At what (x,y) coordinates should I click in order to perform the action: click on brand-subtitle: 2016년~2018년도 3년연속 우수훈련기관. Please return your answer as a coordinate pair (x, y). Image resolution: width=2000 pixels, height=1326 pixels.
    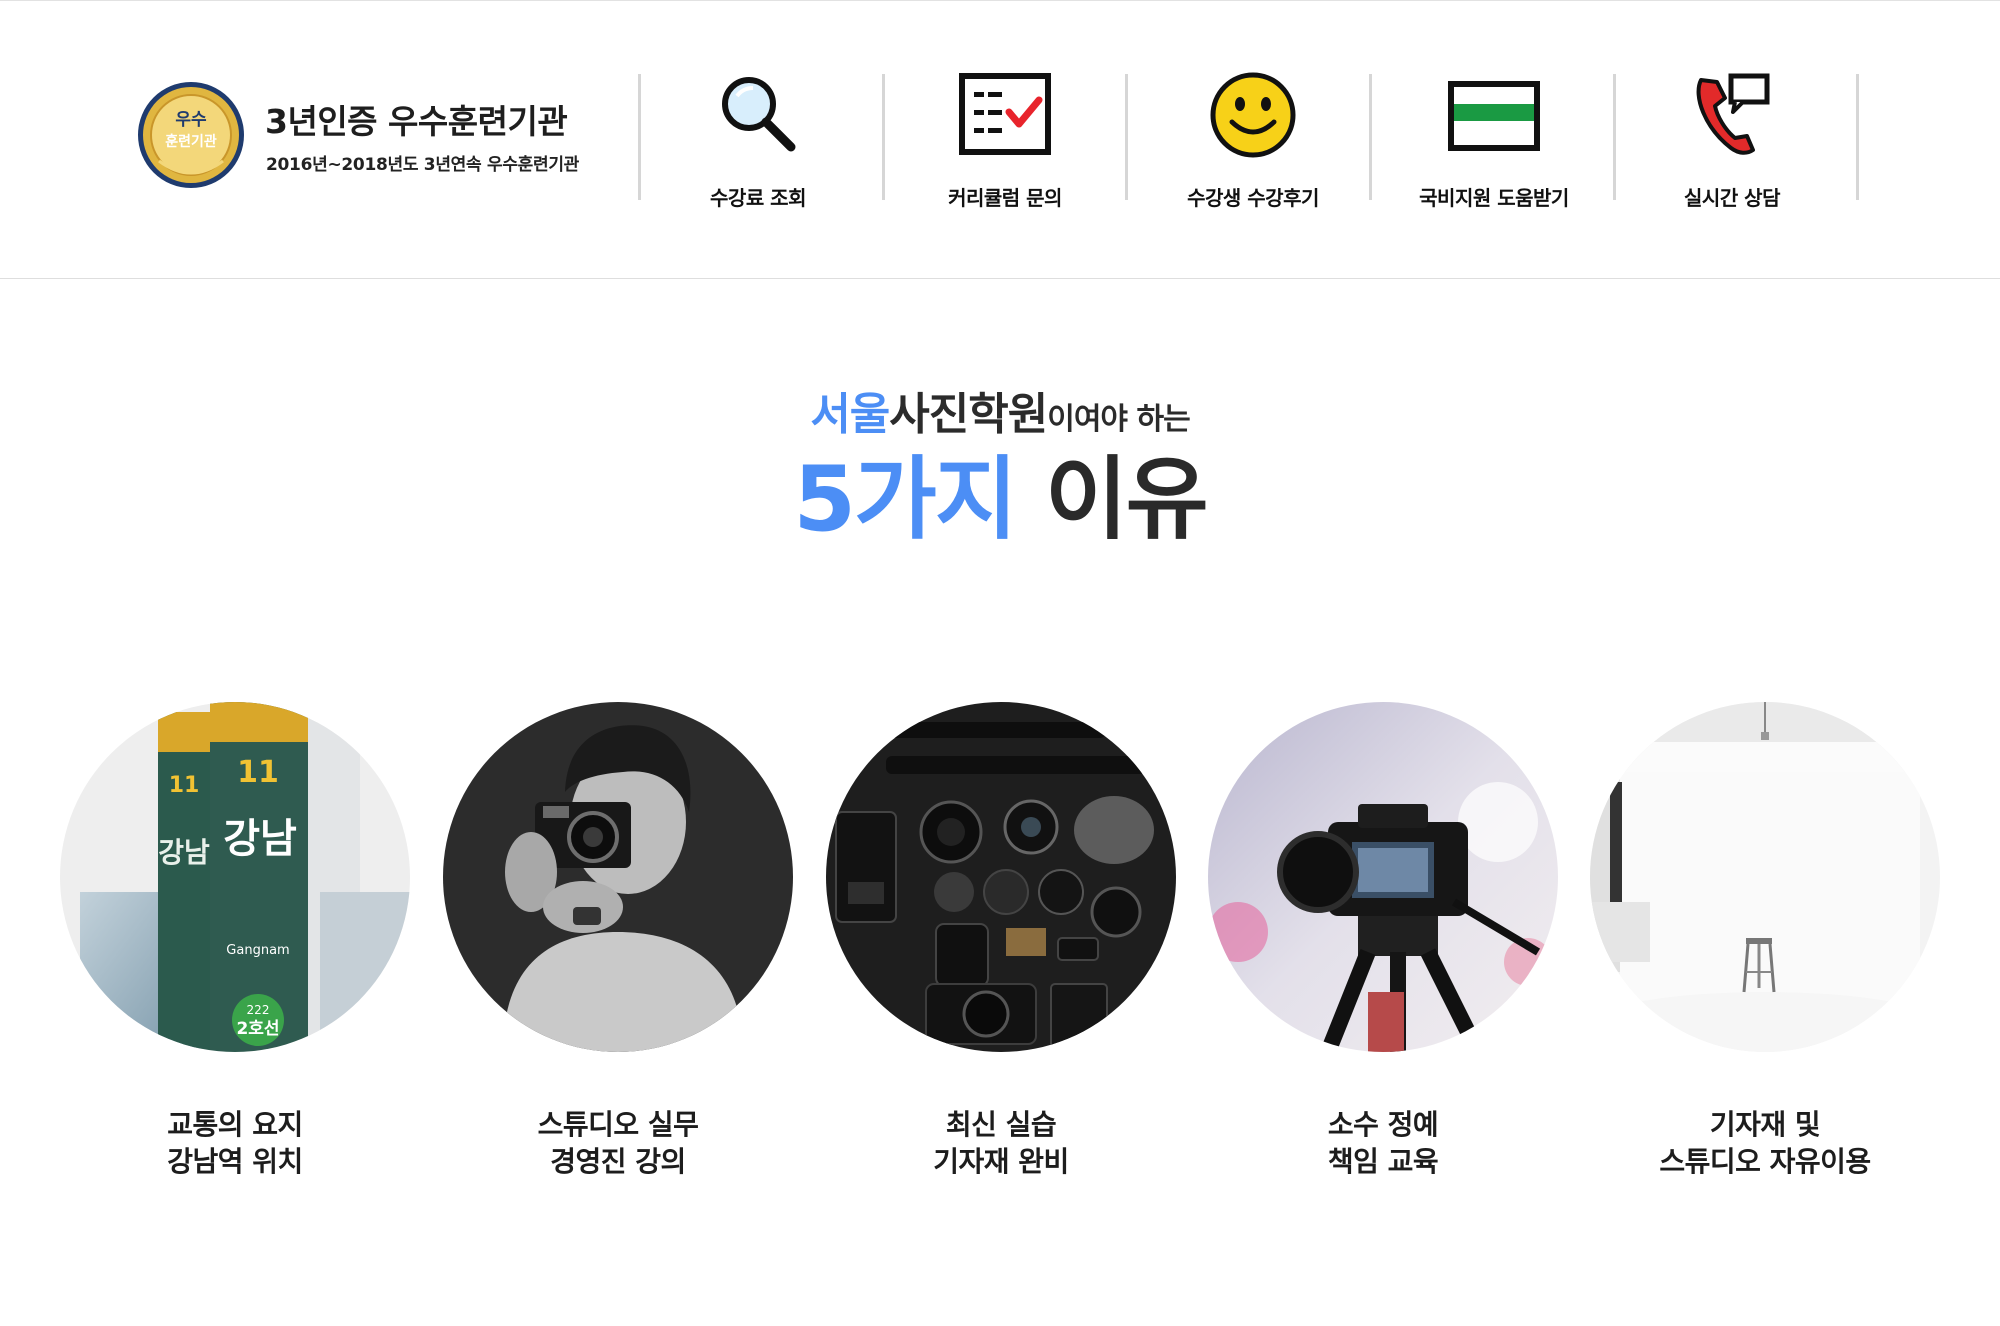
    Looking at the image, I should click on (423, 165).